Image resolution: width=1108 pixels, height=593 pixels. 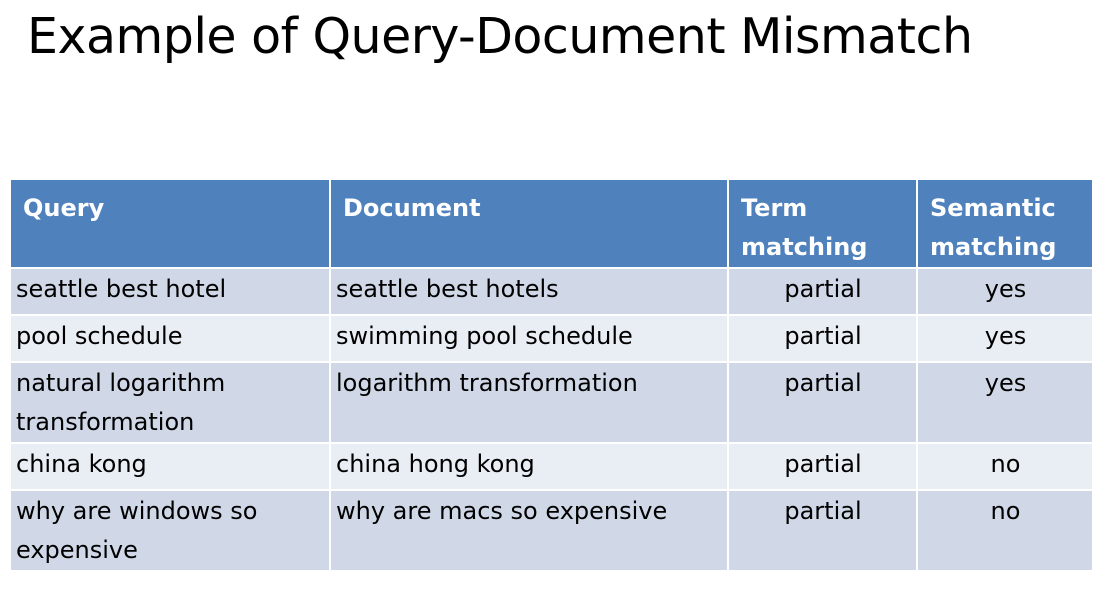 I want to click on cell-query: natural logarithm transformation, so click(x=170, y=402).